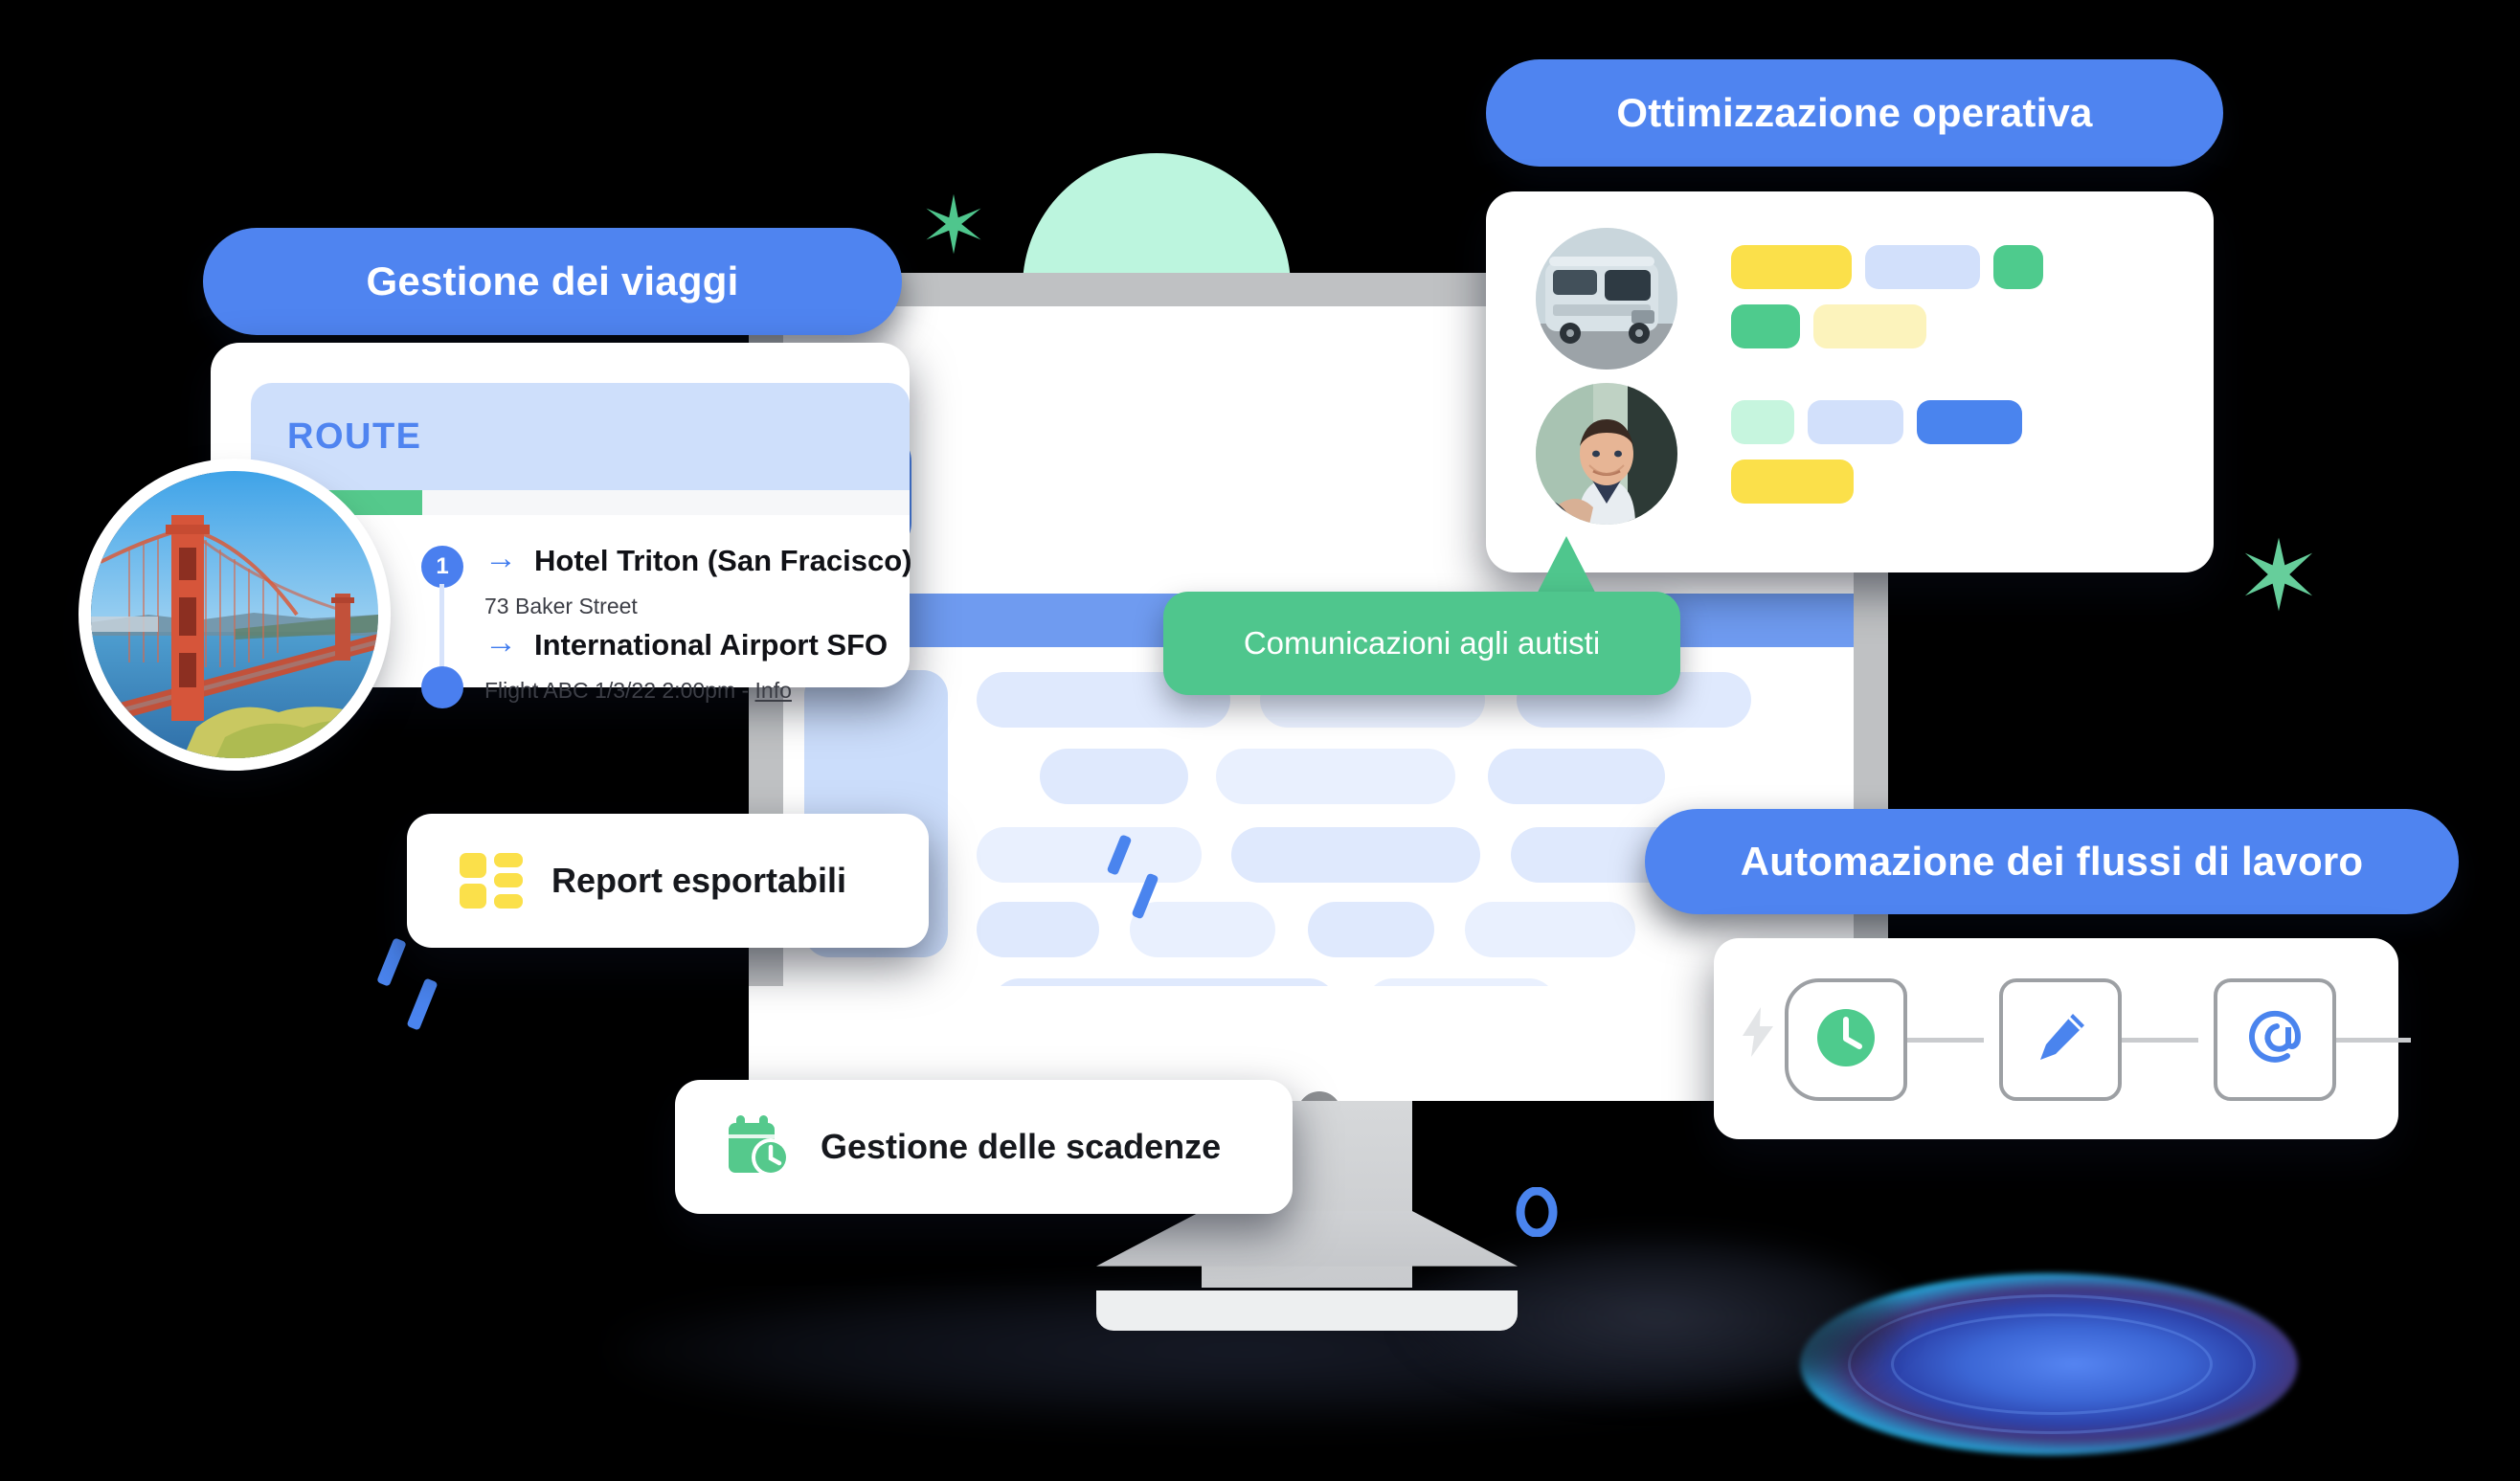  What do you see at coordinates (491, 881) in the screenshot?
I see `dashboard-grid-icon` at bounding box center [491, 881].